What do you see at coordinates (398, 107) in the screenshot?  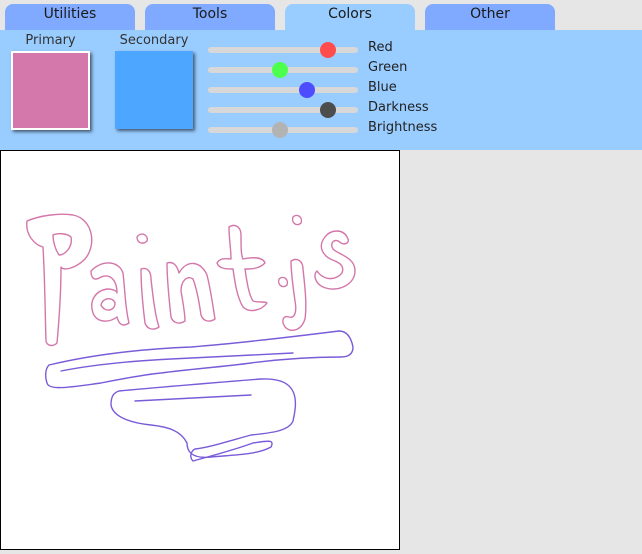 I see `darkness-label: Darkness` at bounding box center [398, 107].